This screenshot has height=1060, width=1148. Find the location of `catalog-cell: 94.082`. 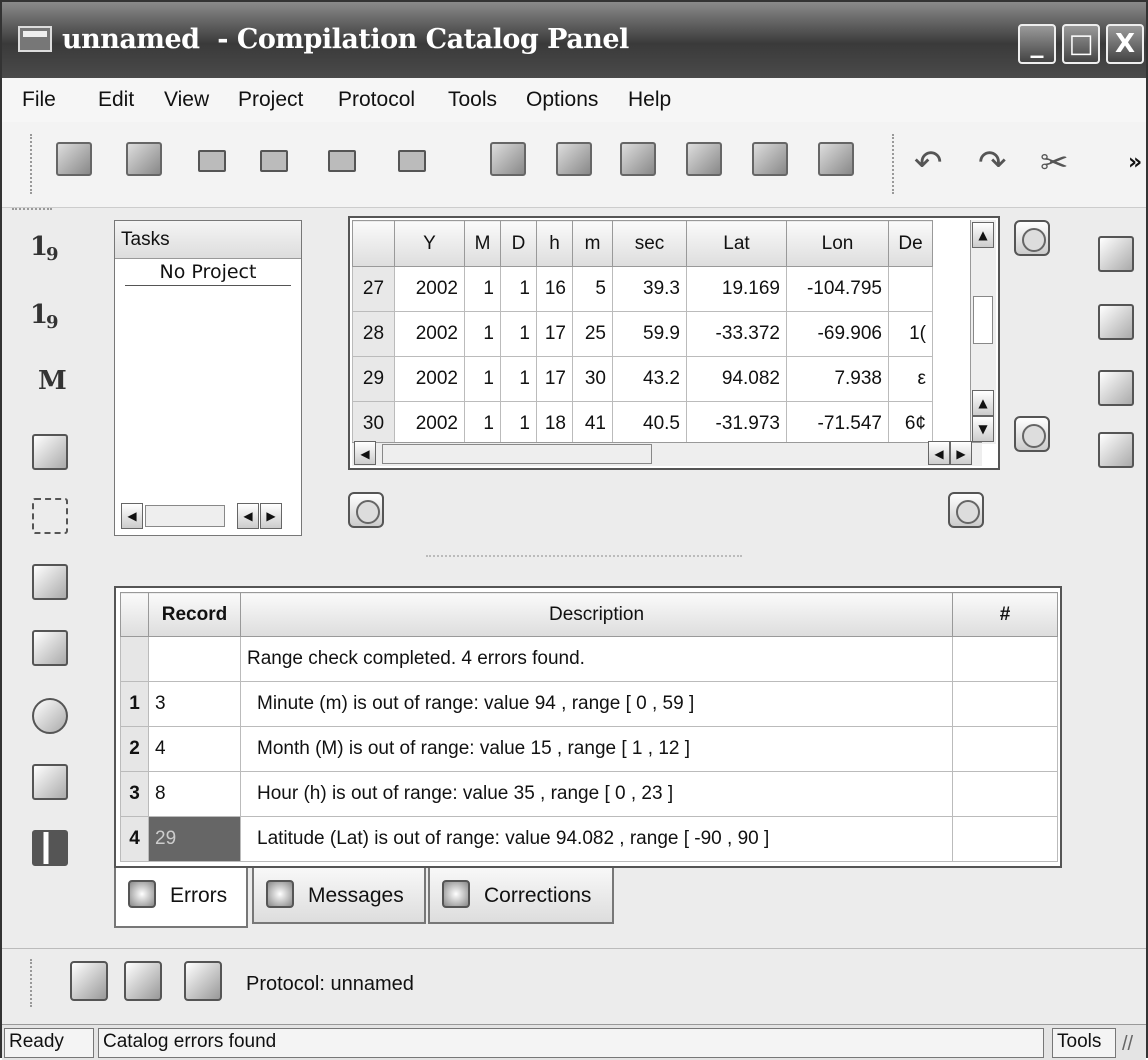

catalog-cell: 94.082 is located at coordinates (736, 379).